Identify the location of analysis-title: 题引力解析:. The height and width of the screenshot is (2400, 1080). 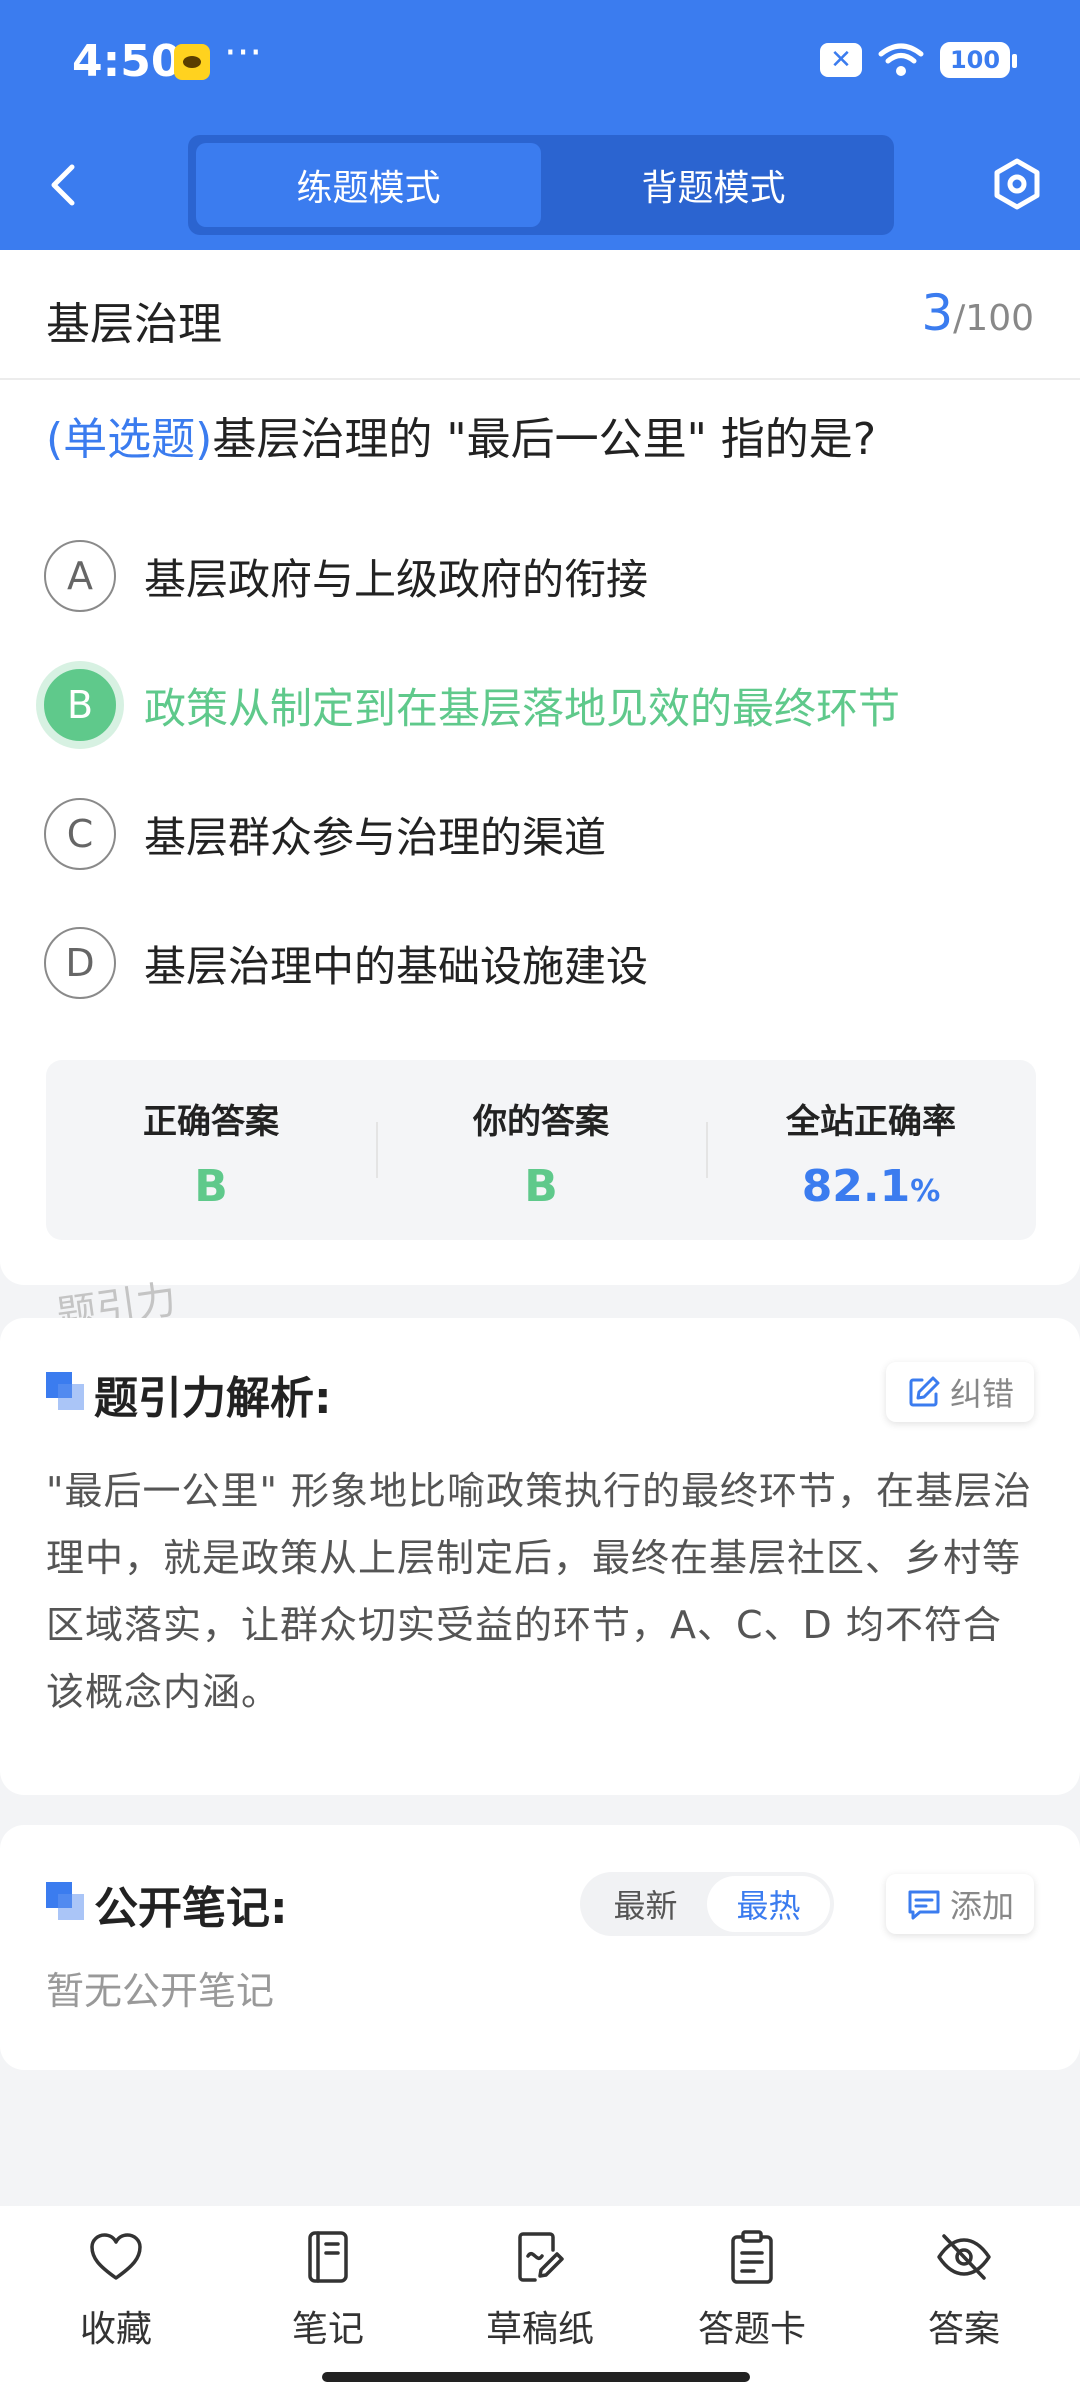
(213, 1398).